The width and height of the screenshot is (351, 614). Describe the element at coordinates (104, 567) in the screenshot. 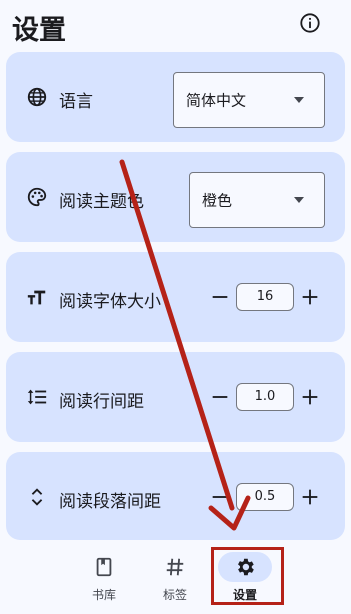

I see `book-icon` at that location.